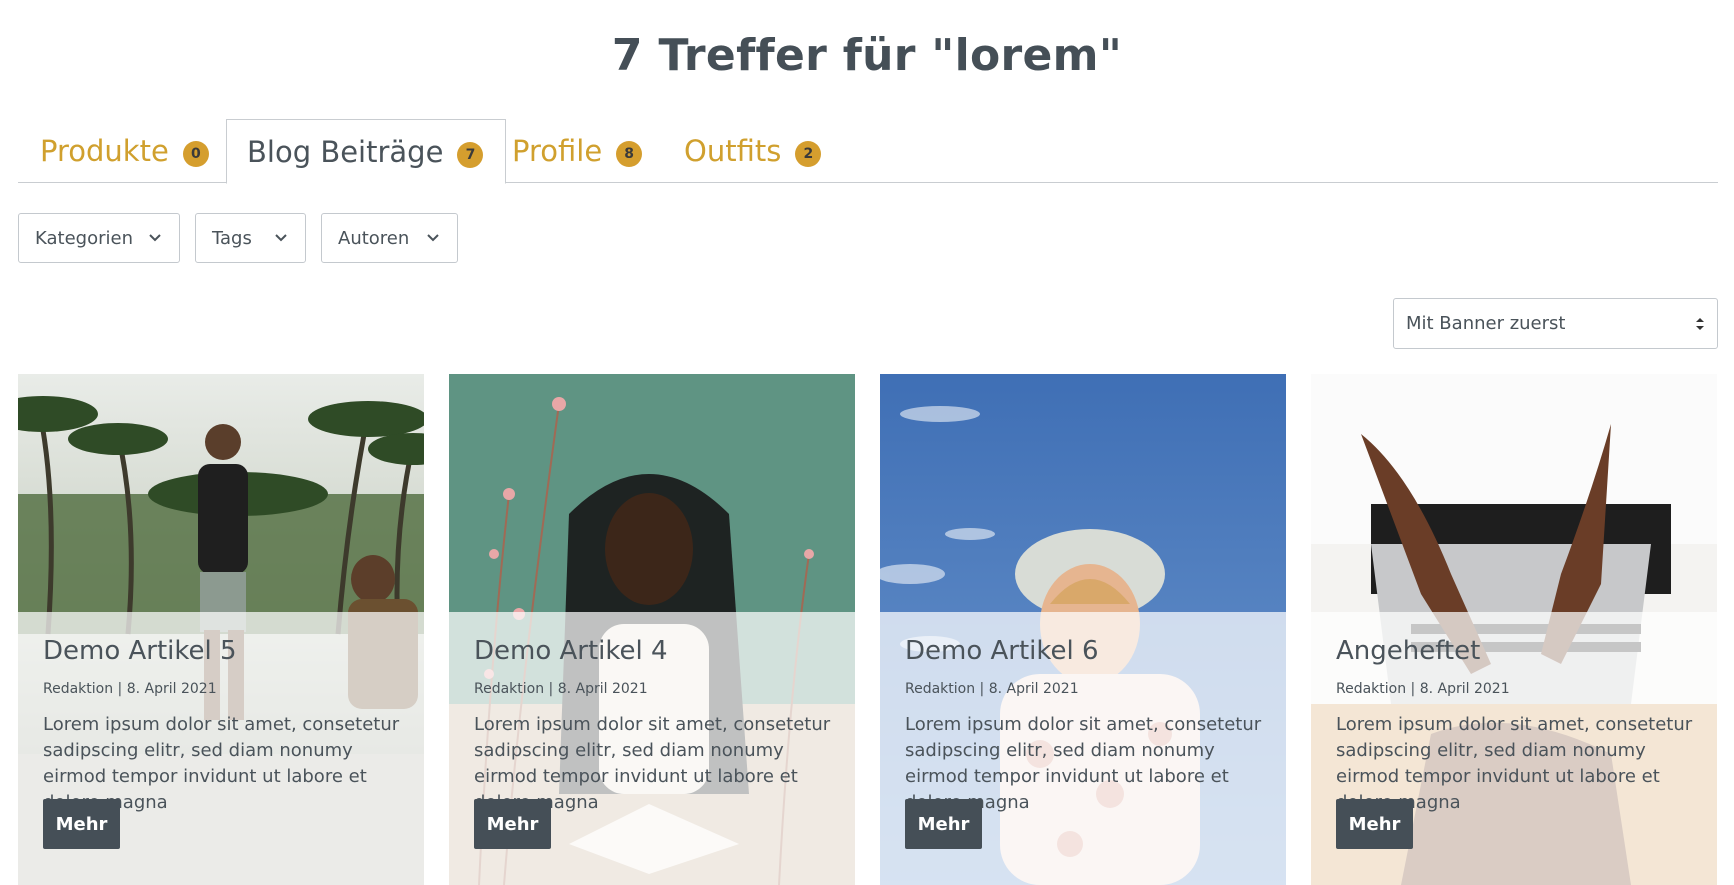 The width and height of the screenshot is (1734, 885). Describe the element at coordinates (232, 238) in the screenshot. I see `filter-label: Tags` at that location.